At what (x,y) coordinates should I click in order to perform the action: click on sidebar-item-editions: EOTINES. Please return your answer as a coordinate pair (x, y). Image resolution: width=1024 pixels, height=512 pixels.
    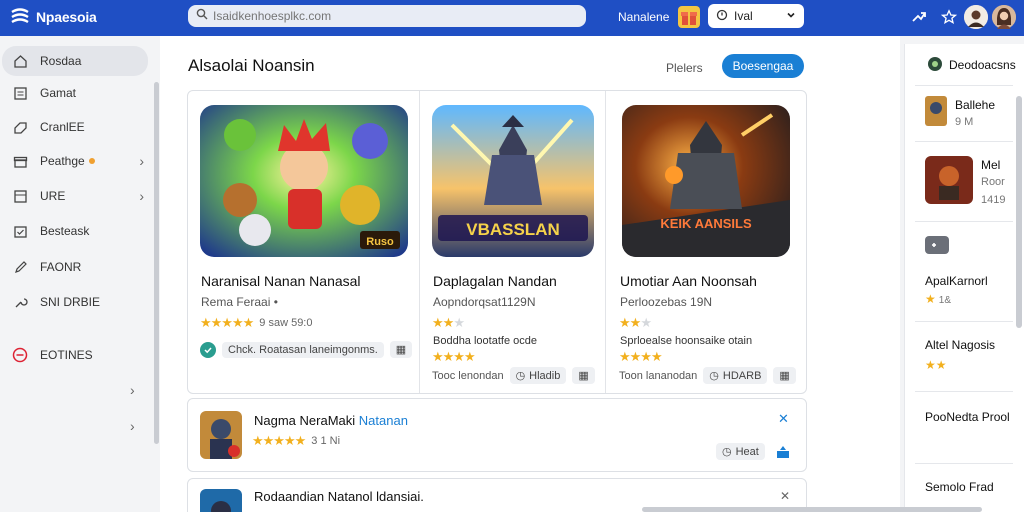
    Looking at the image, I should click on (75, 355).